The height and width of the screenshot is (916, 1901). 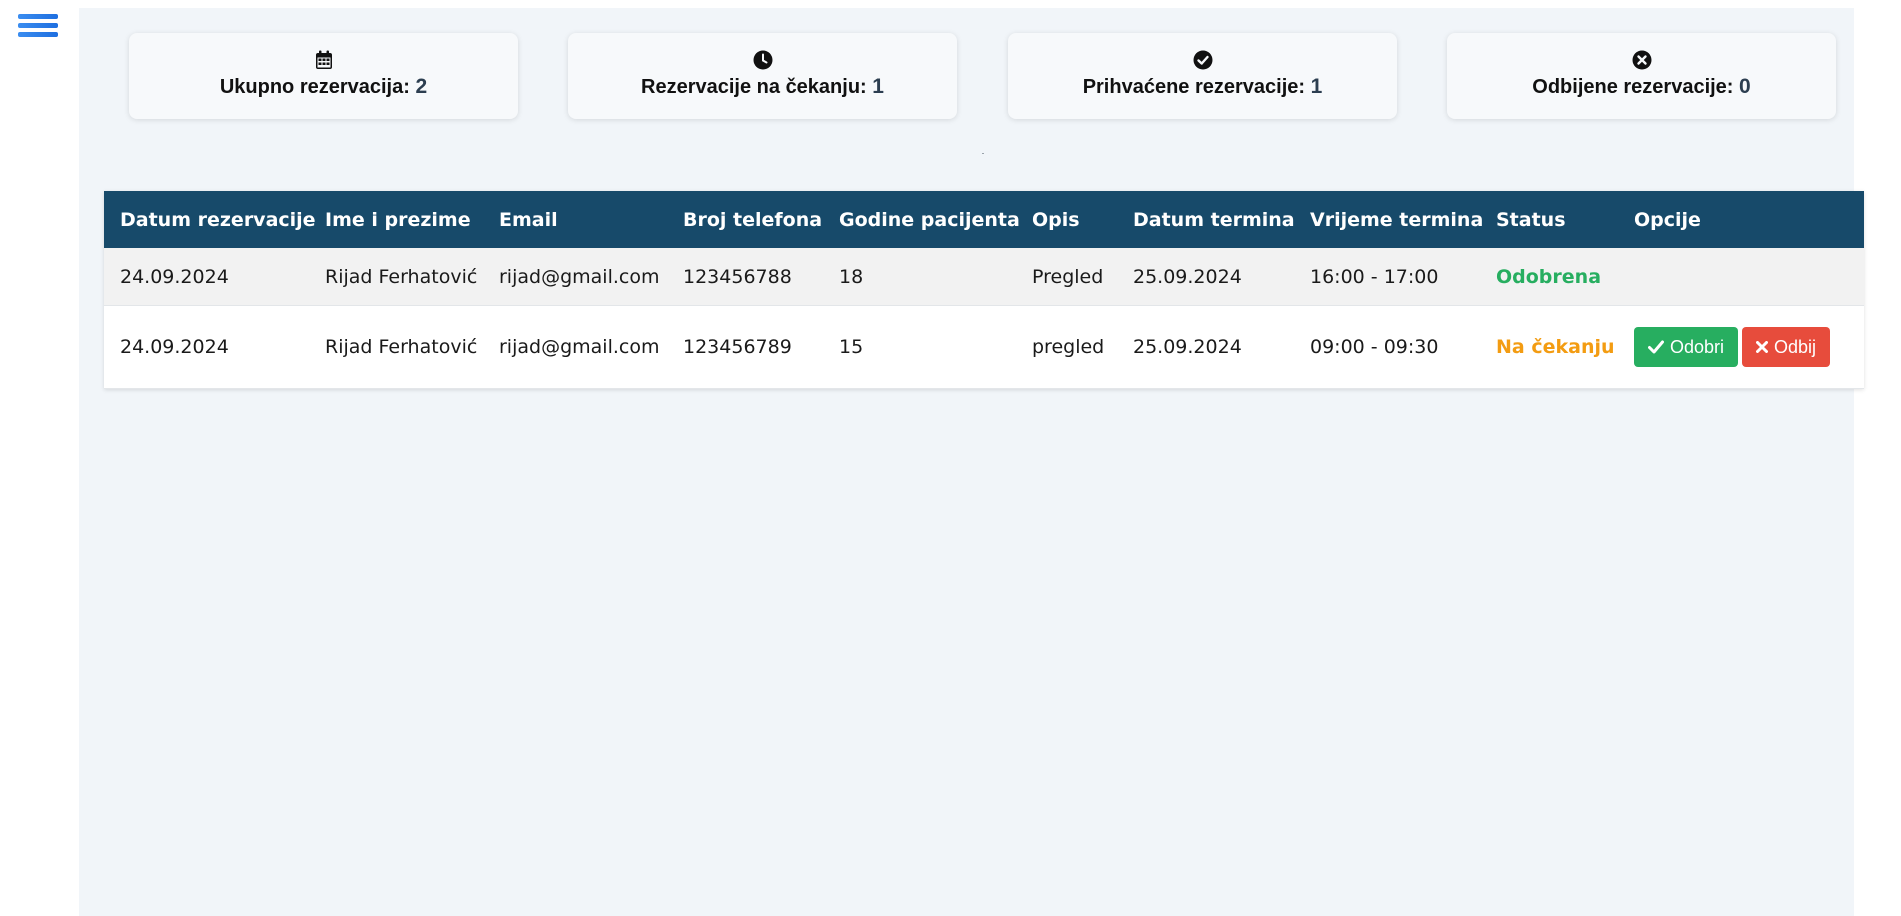 What do you see at coordinates (38, 30) in the screenshot?
I see `hamburger-menu-icon` at bounding box center [38, 30].